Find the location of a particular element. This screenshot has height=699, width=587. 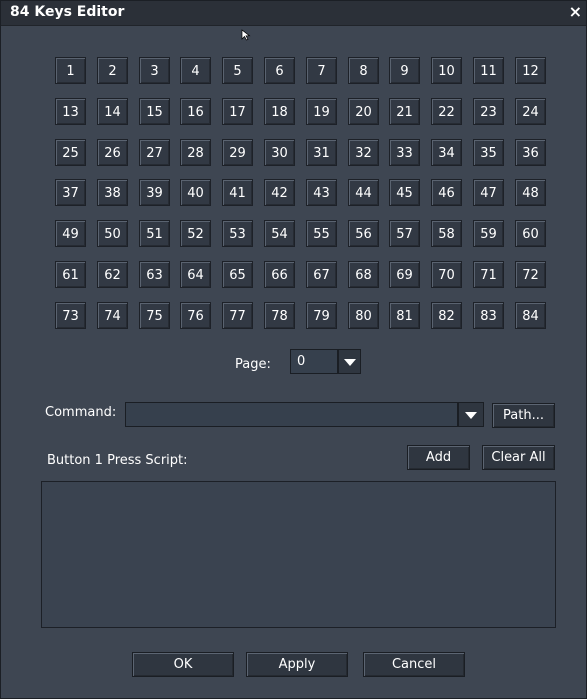

key-button-58: 58 is located at coordinates (446, 233).